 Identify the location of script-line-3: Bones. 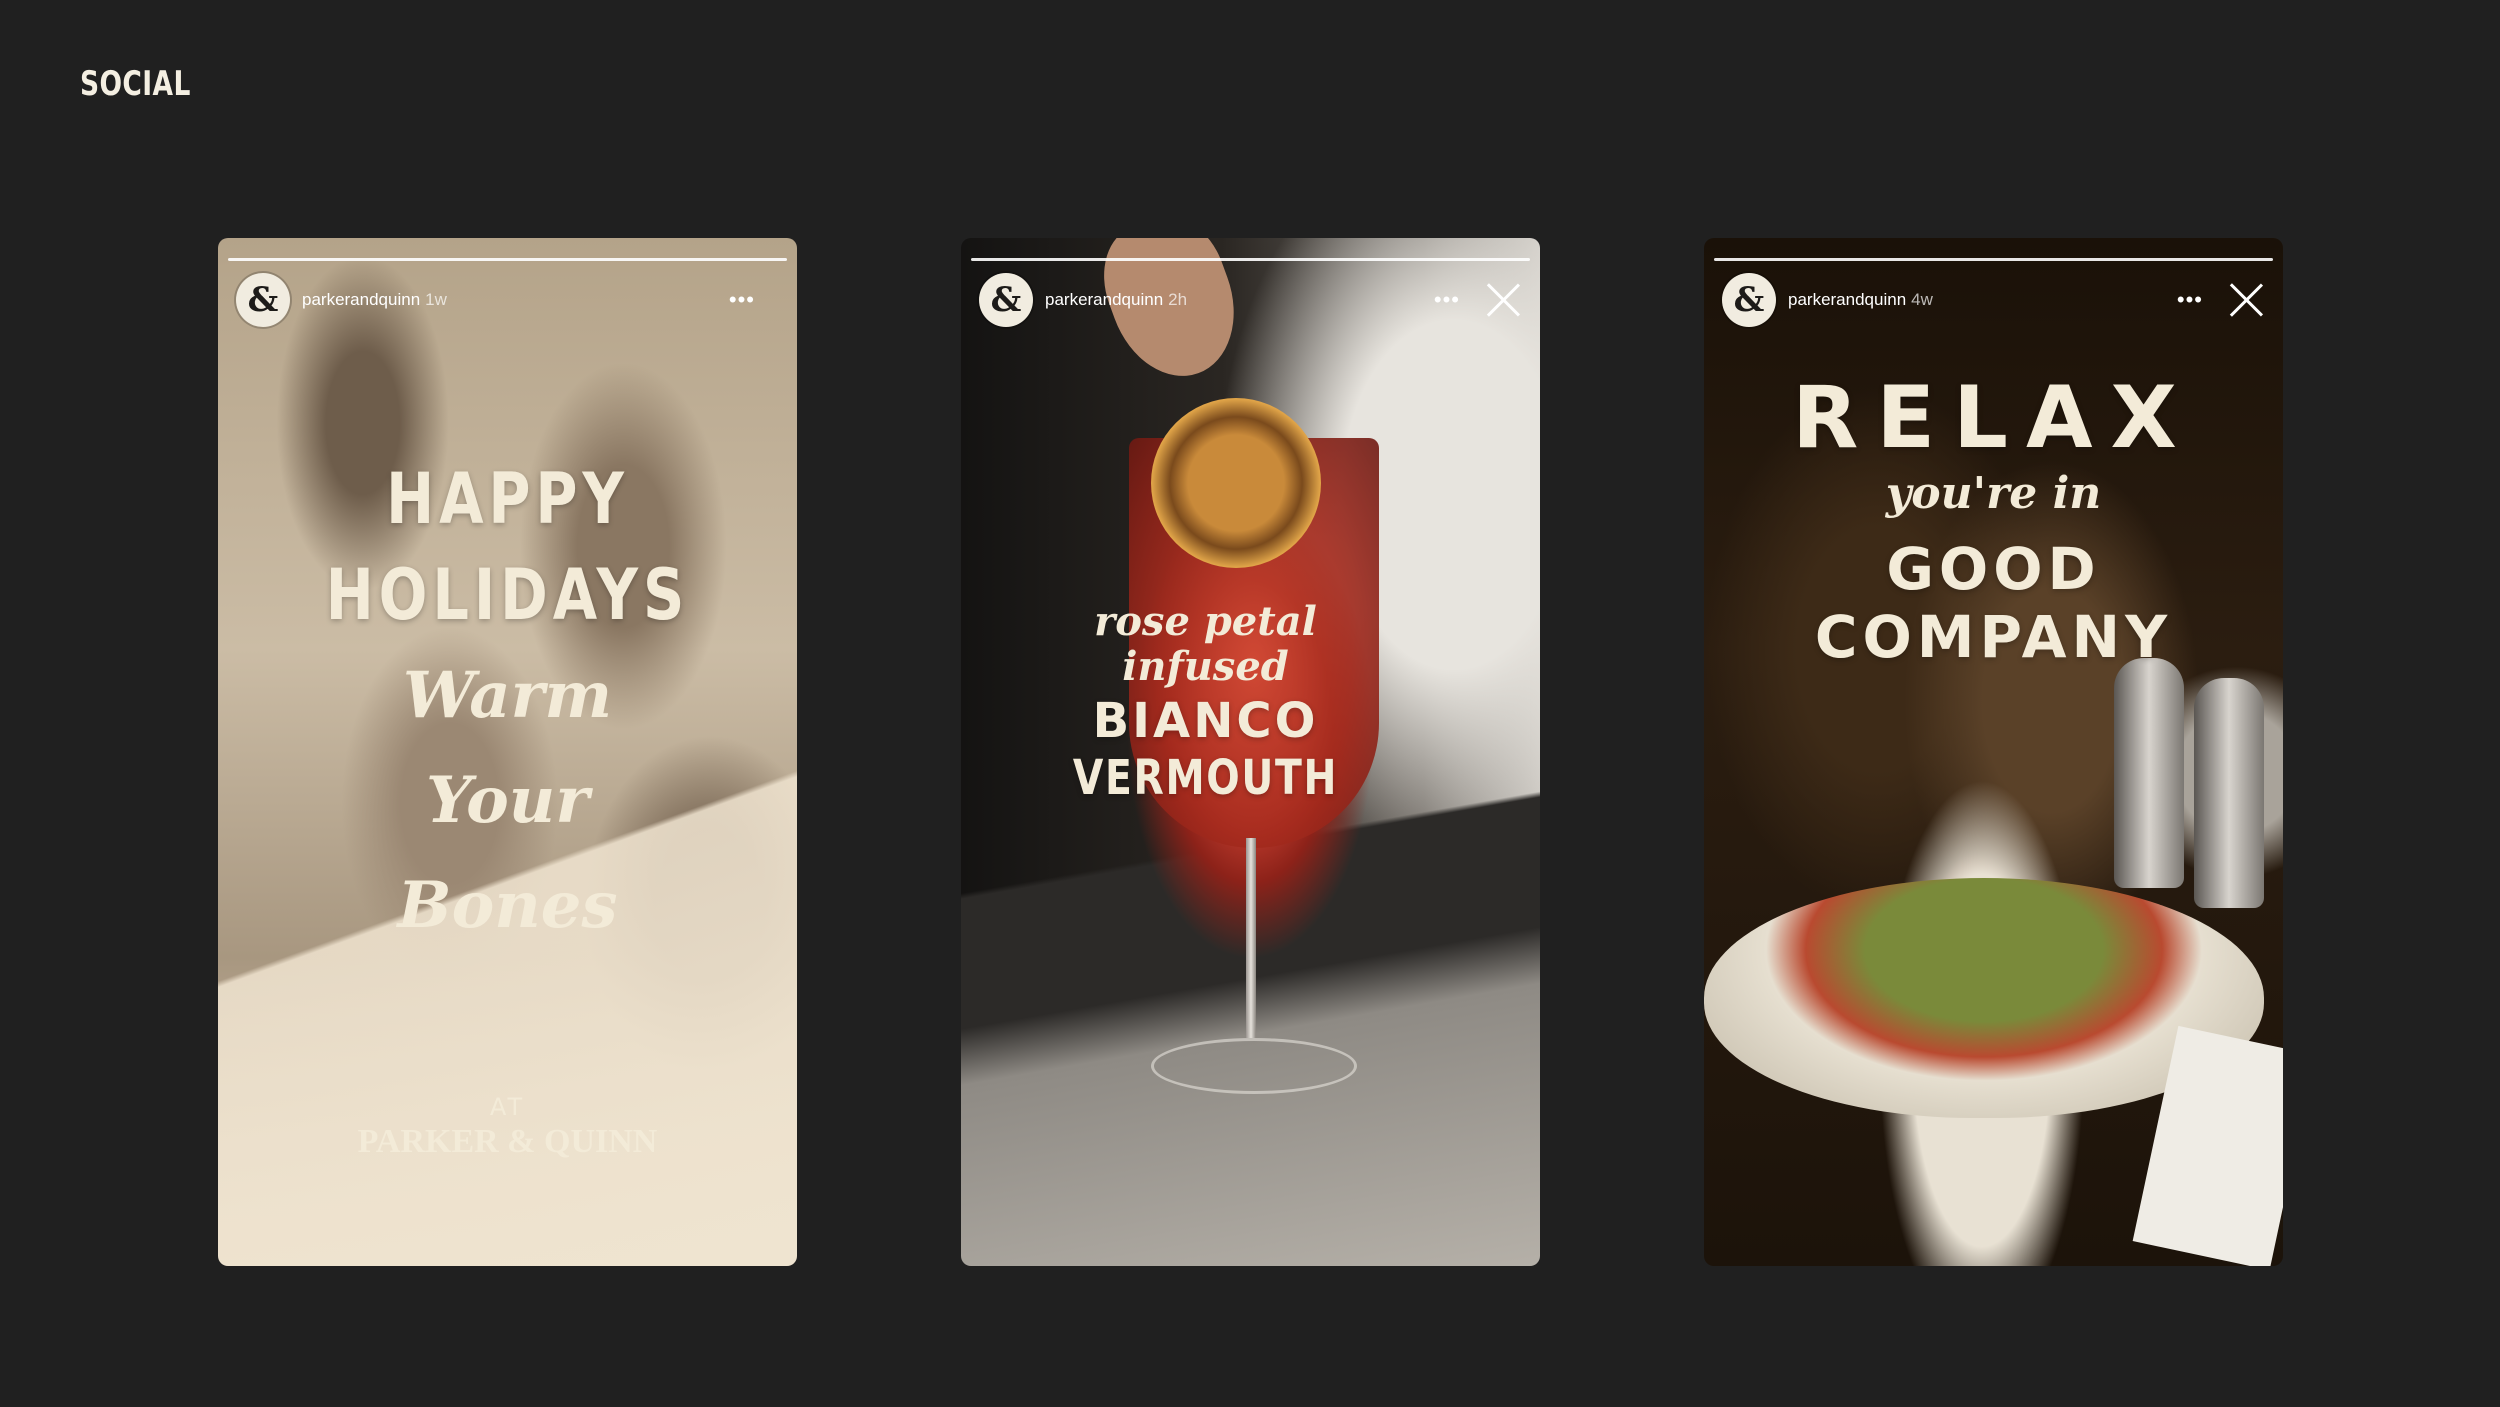
(507, 905).